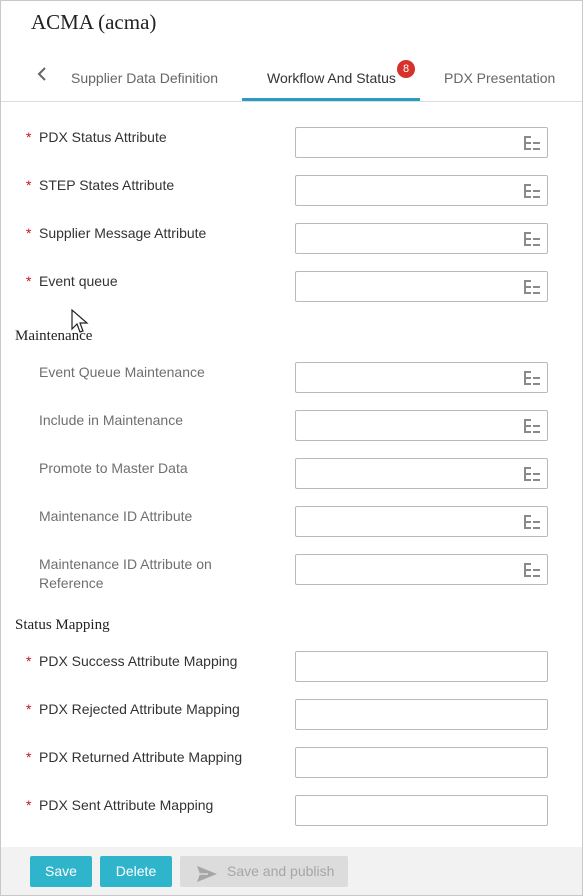 The width and height of the screenshot is (583, 896). What do you see at coordinates (122, 372) in the screenshot?
I see `field-label: Event Queue Maintenance` at bounding box center [122, 372].